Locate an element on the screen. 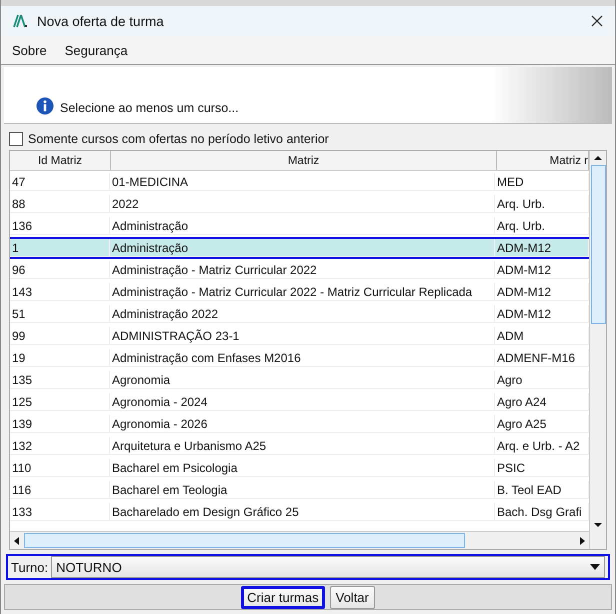 The image size is (616, 614). table-cell: Agronomia is located at coordinates (302, 380).